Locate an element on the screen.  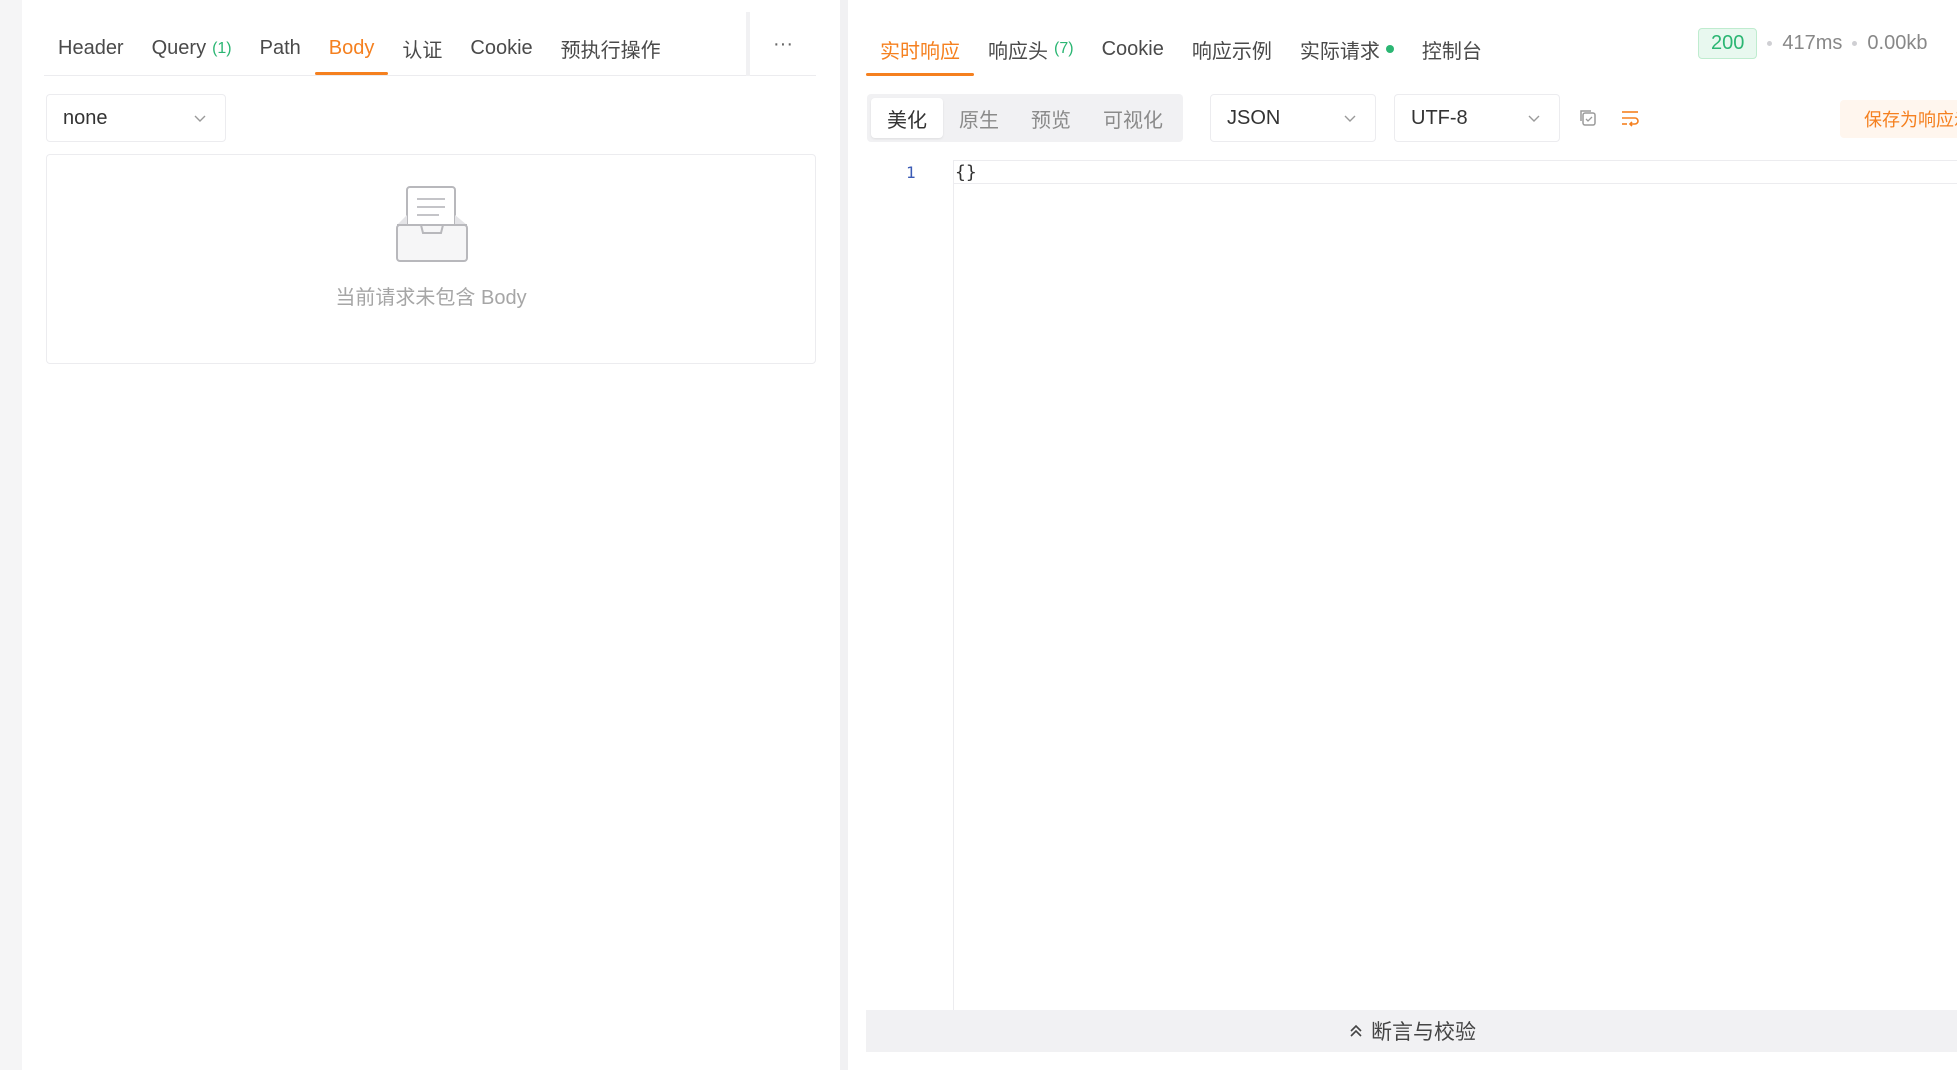
line-number: 1 is located at coordinates (911, 172).